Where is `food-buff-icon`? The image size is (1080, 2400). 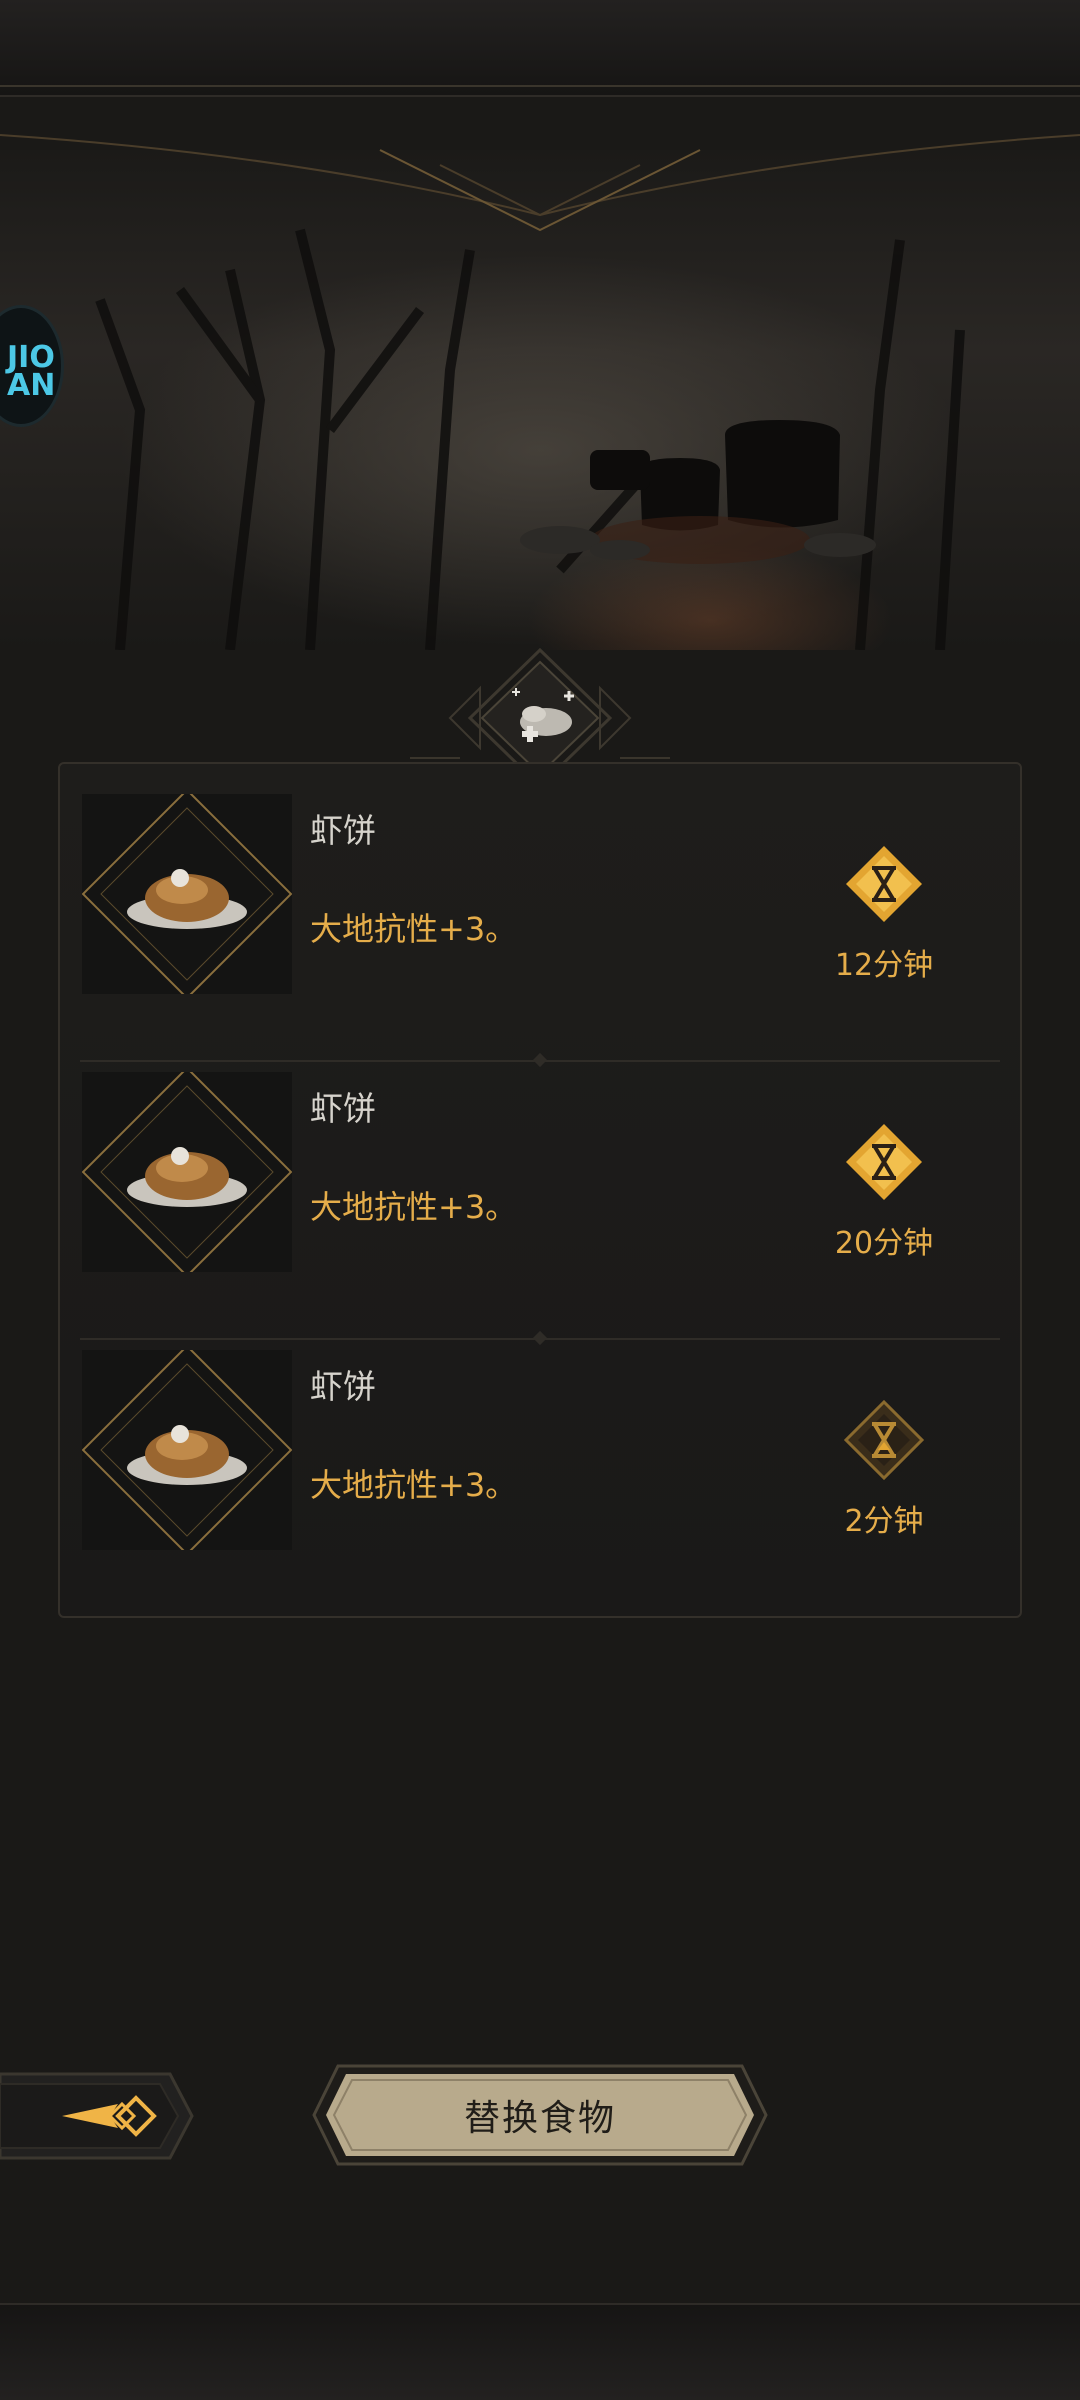
food-buff-icon is located at coordinates (540, 713).